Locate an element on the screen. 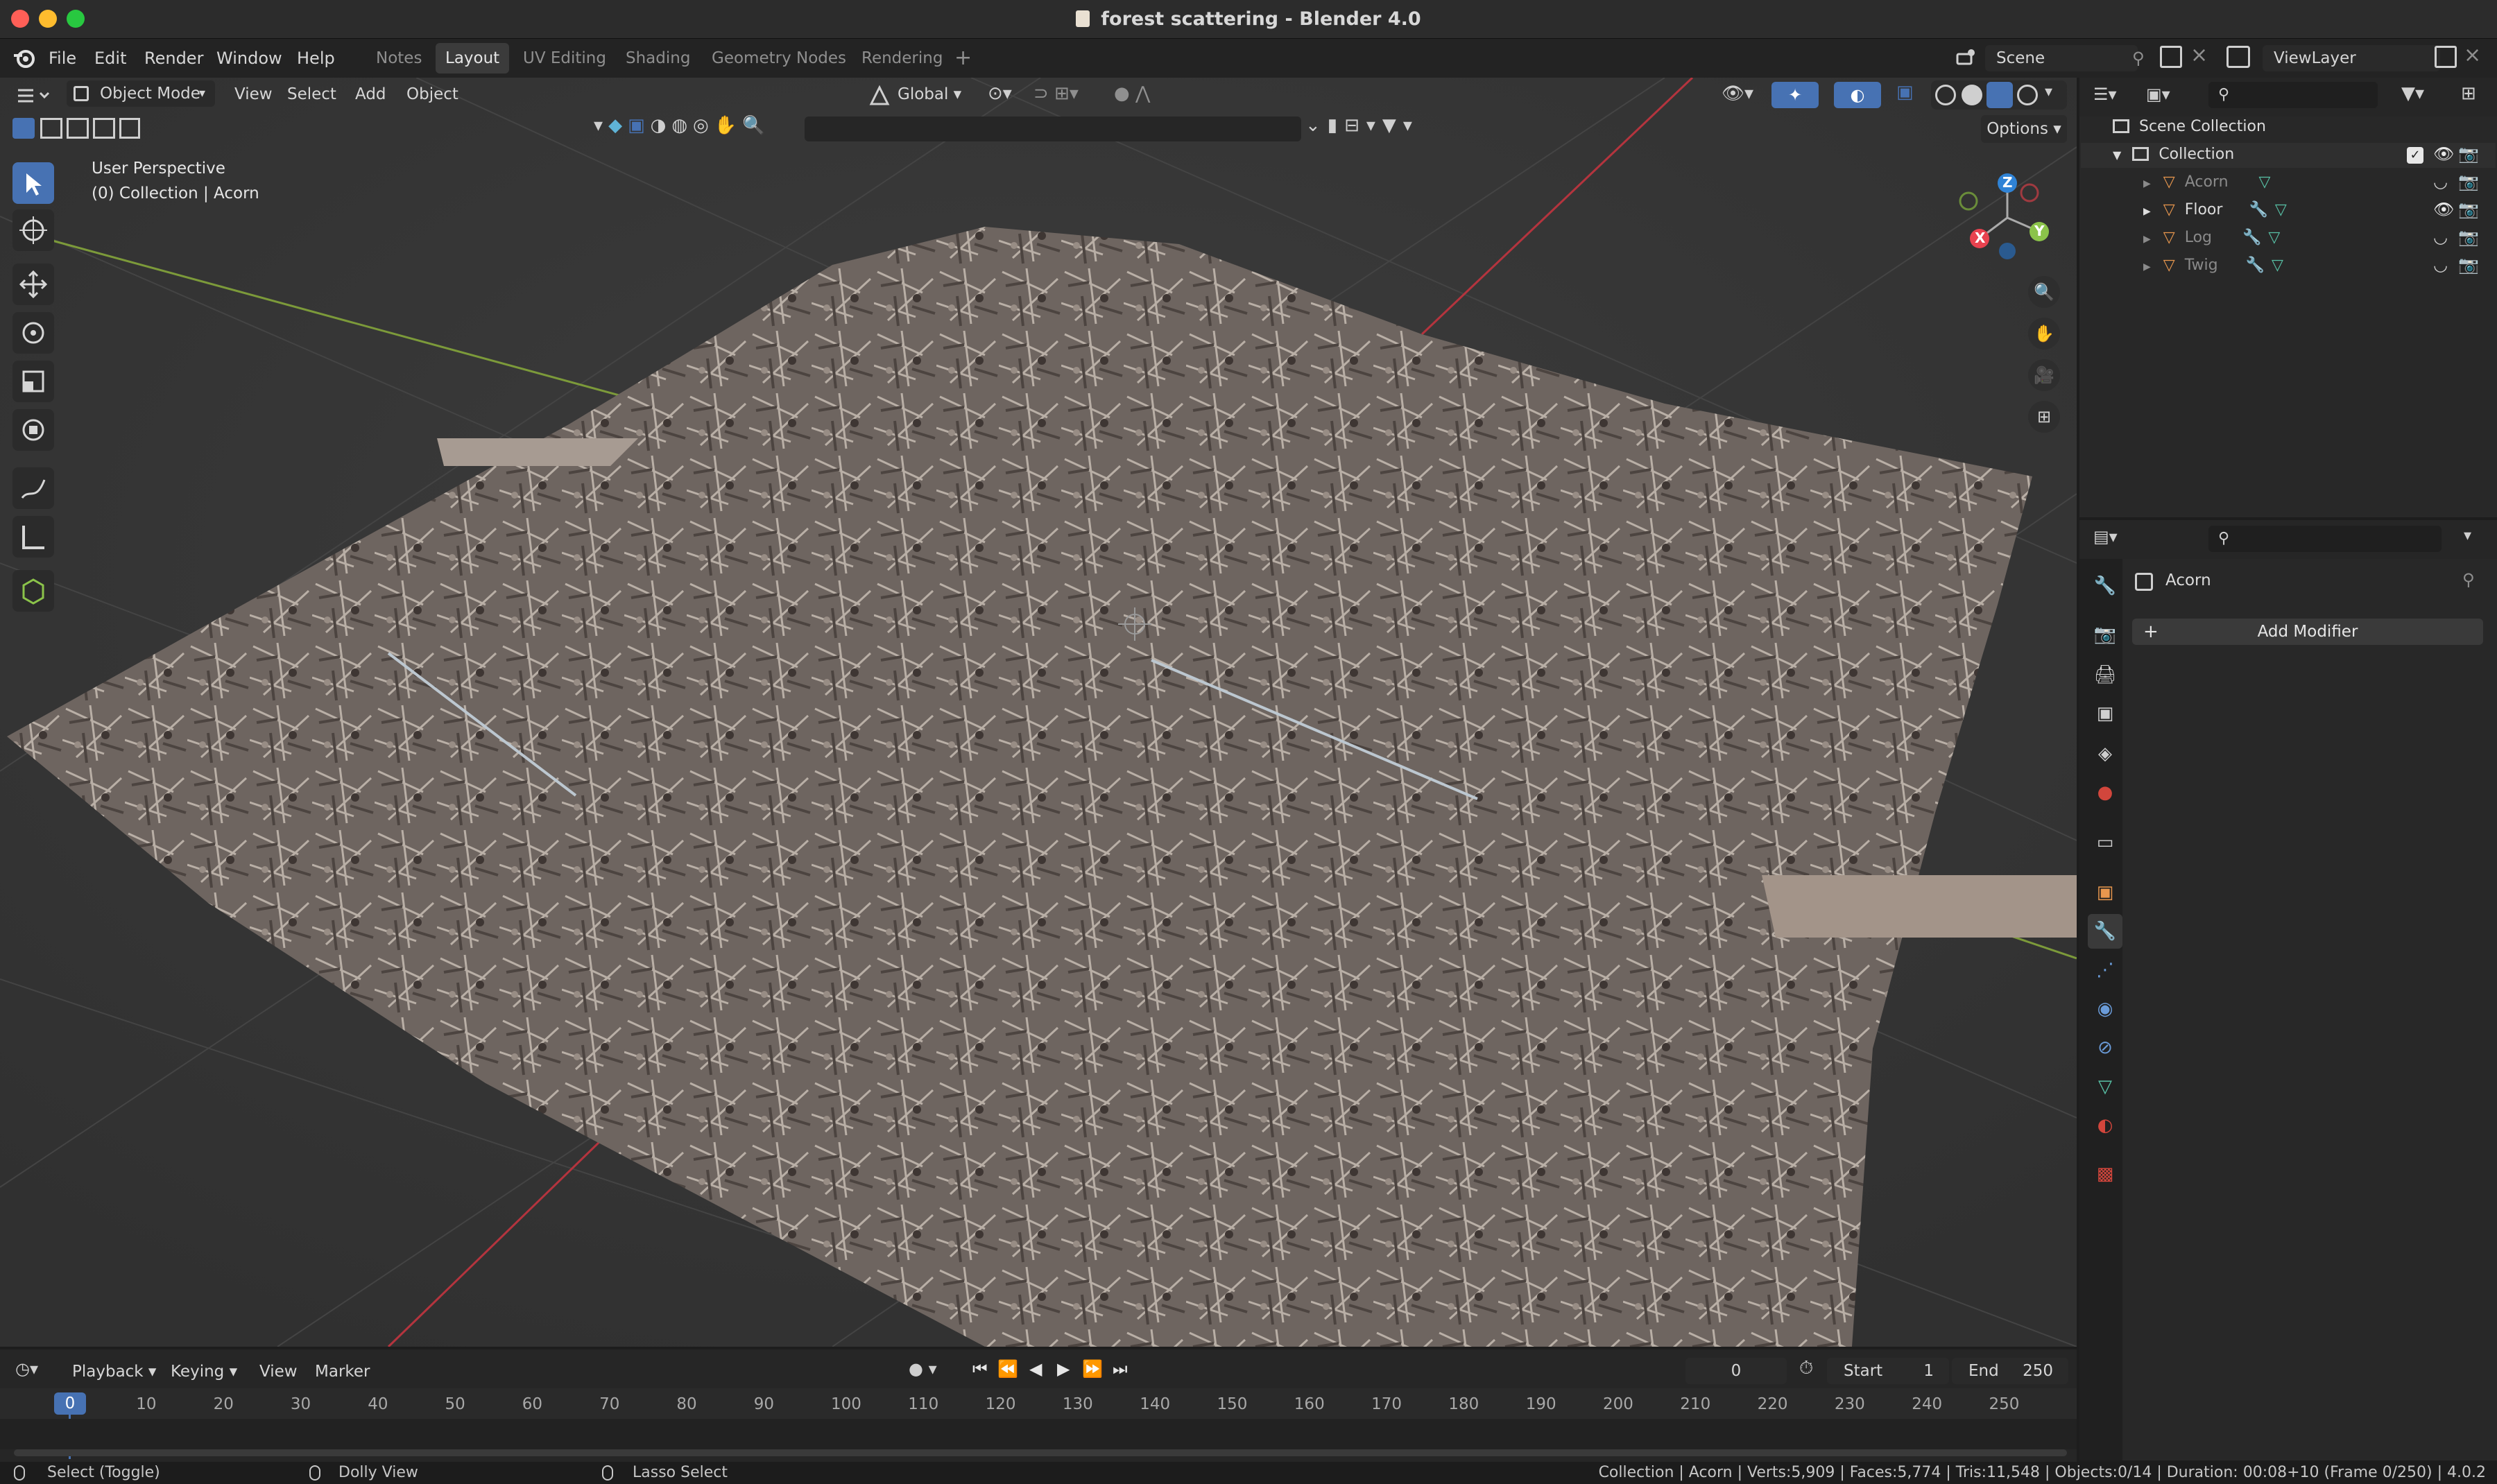 This screenshot has height=1484, width=2497. properties-editor-type-icon: ▤▾ is located at coordinates (2114, 539).